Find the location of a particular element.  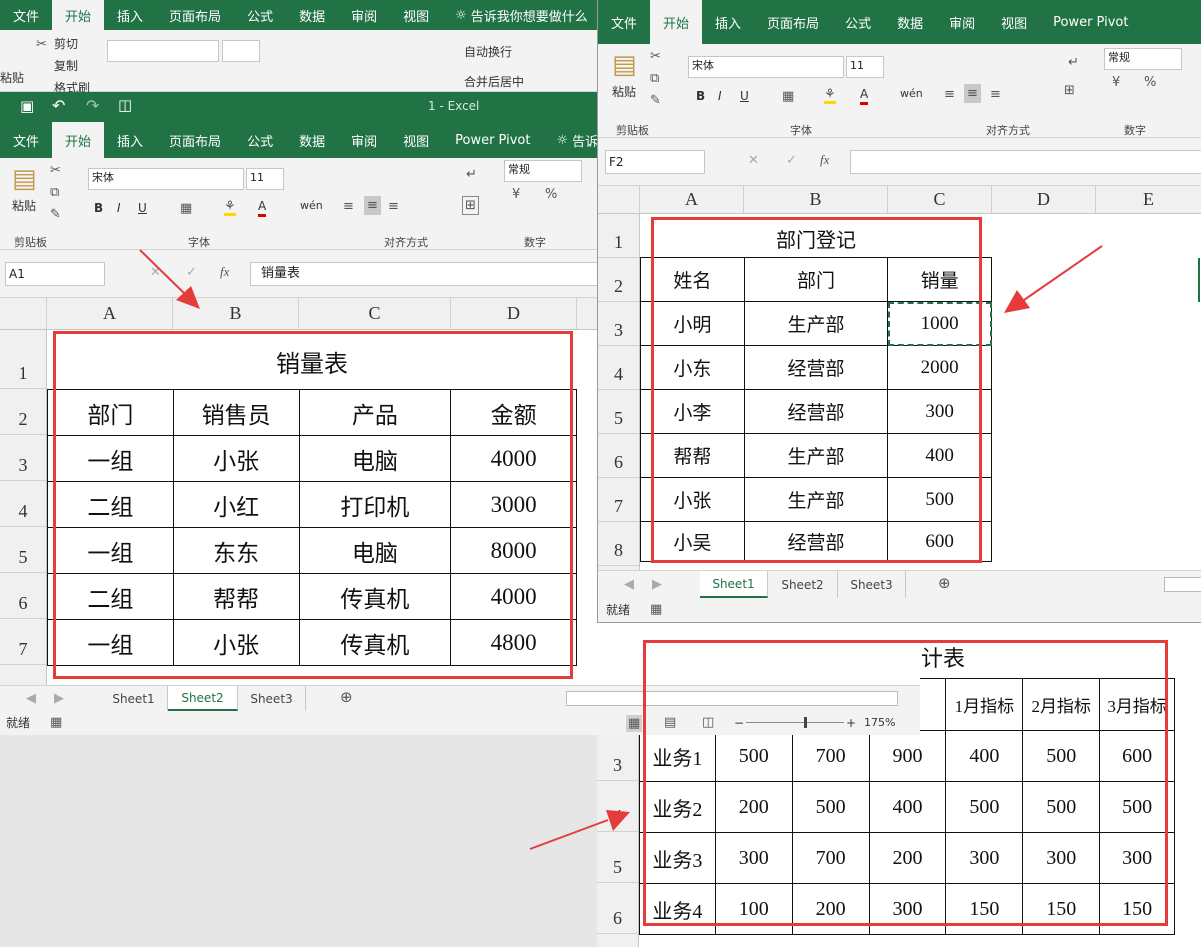

header-department: 部门 is located at coordinates (816, 279).